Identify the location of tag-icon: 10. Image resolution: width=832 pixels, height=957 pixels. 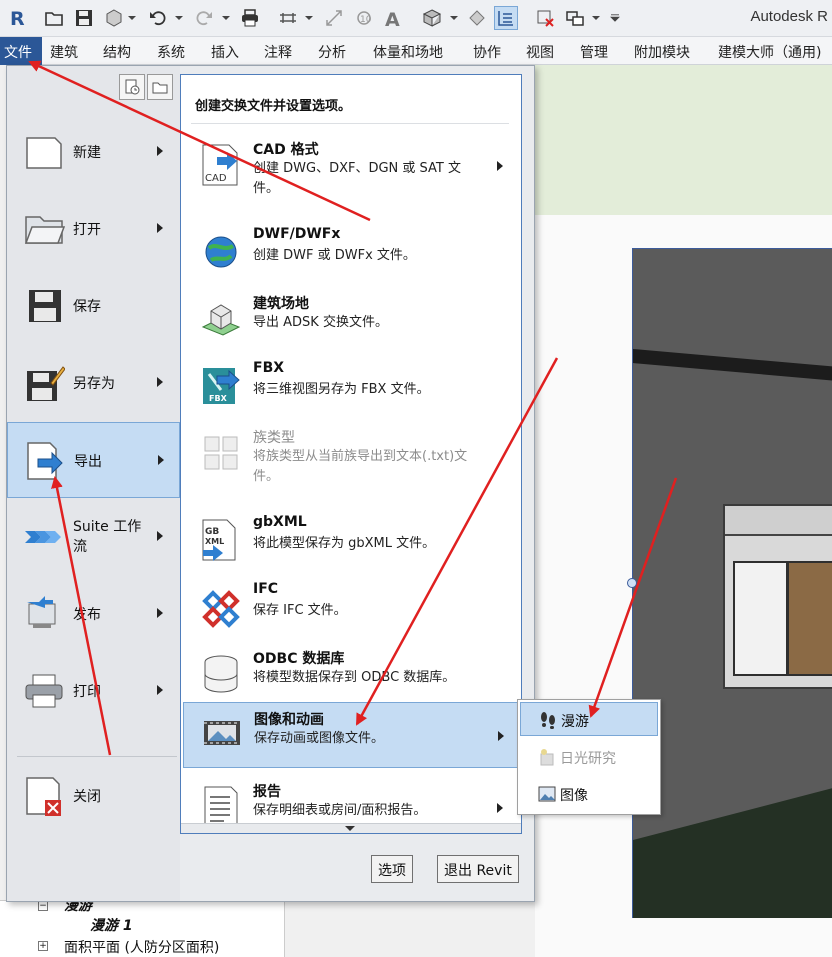
(364, 18).